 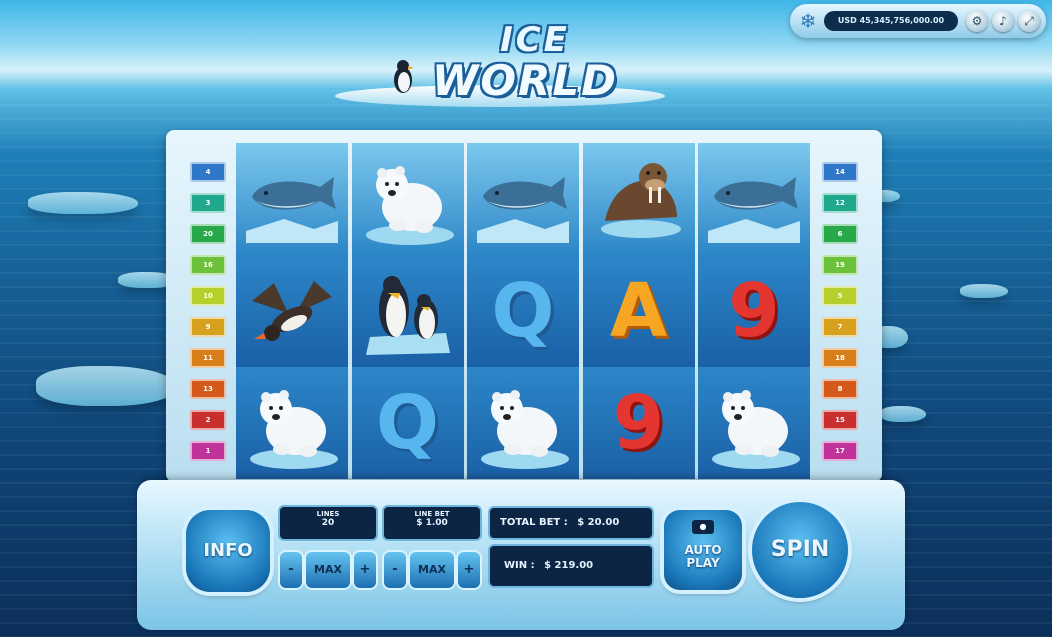 I want to click on win-value: $ 219.00, so click(x=569, y=565).